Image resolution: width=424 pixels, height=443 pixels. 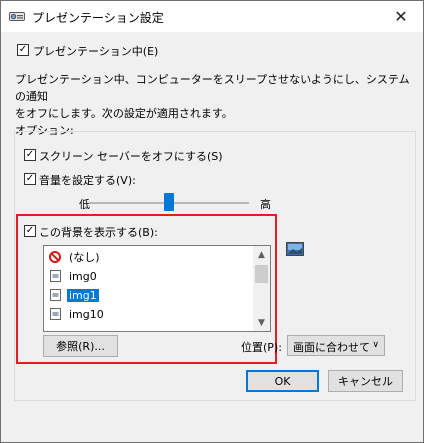 I want to click on list-item: img0, so click(x=73, y=276).